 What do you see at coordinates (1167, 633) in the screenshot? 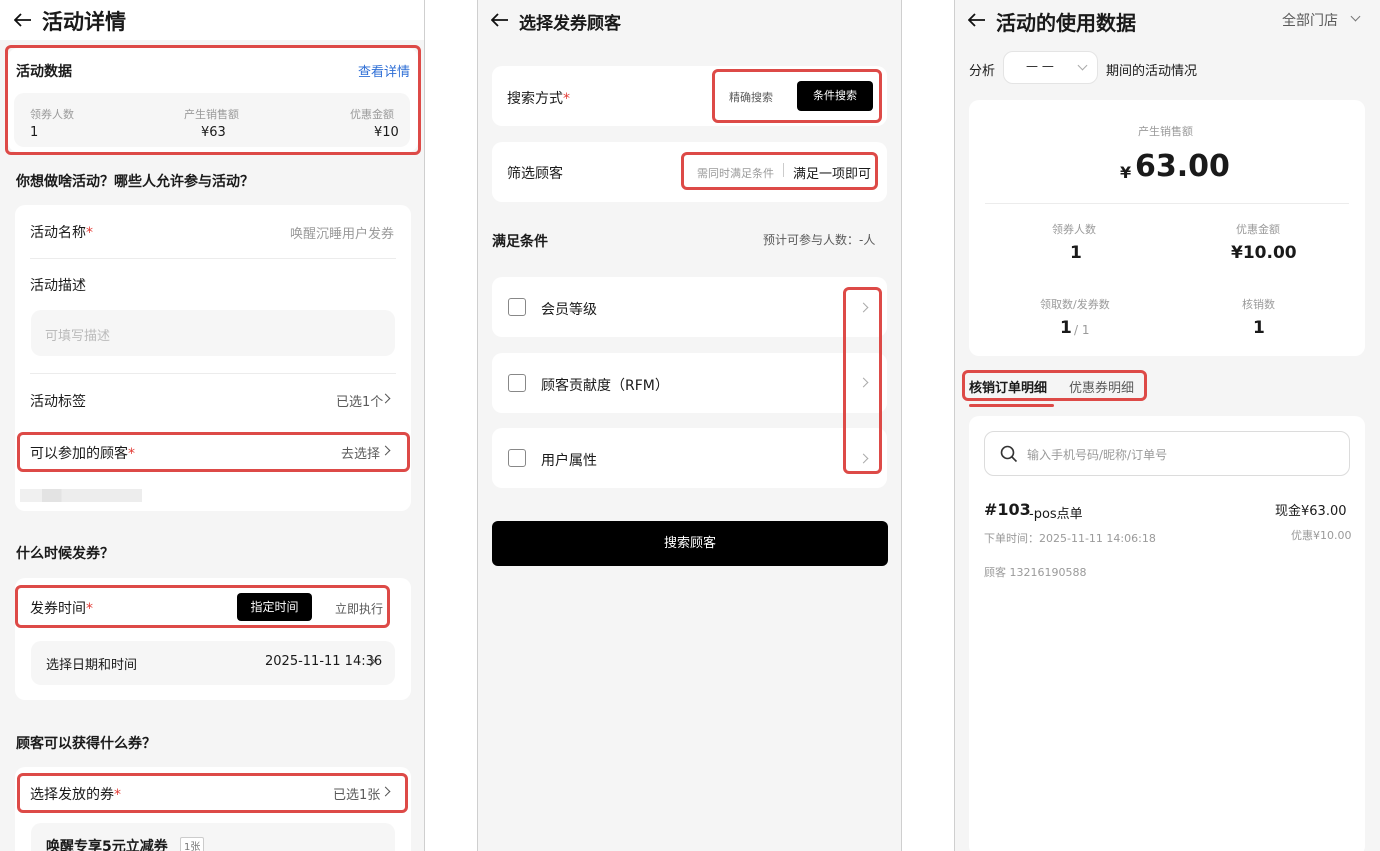
I see `orders-panel` at bounding box center [1167, 633].